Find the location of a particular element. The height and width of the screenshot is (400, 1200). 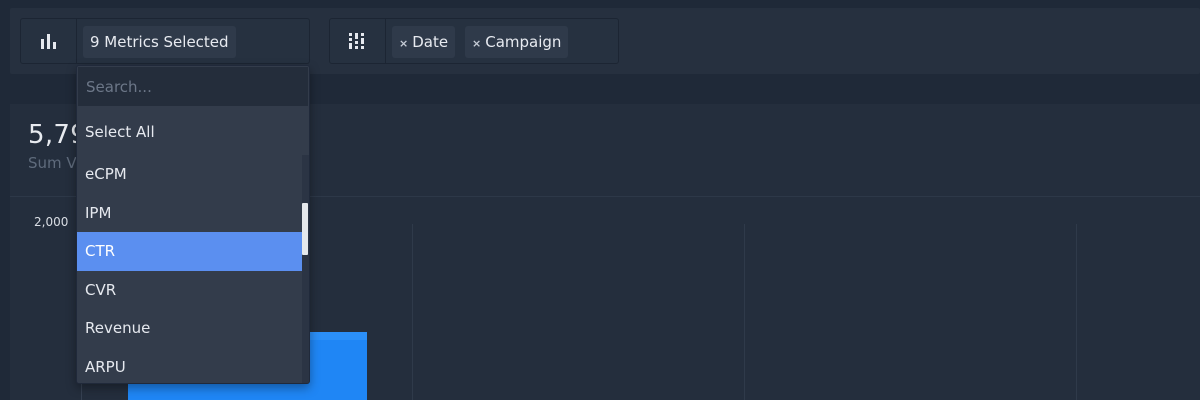

metric-option-ipm: IPM is located at coordinates (189, 213).